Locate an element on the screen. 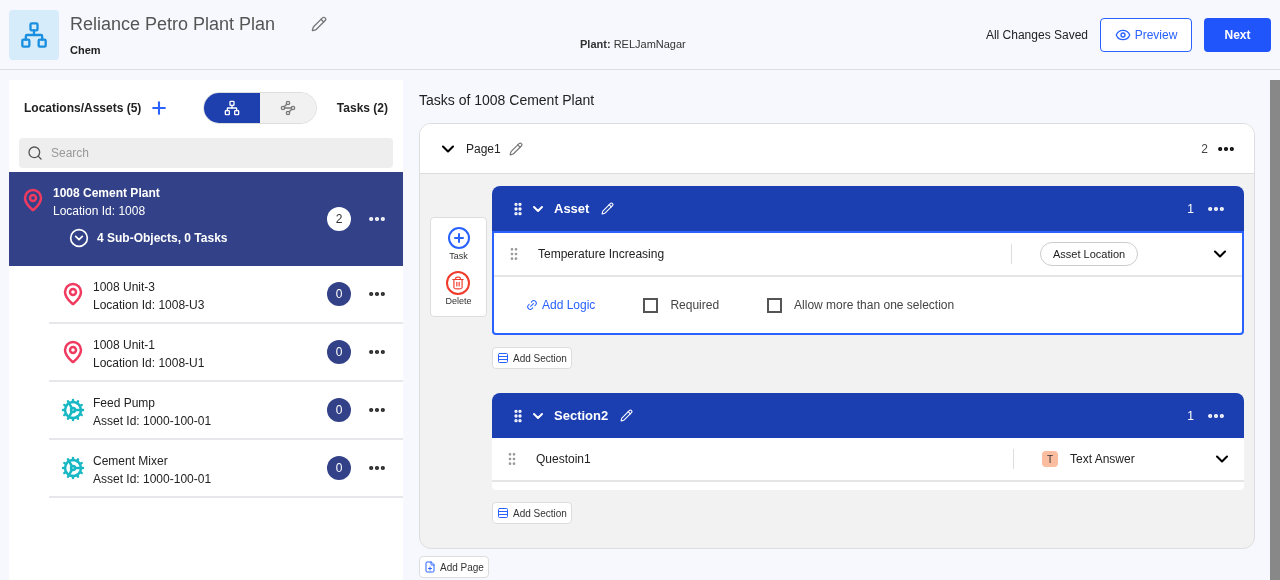 The image size is (1280, 580). plan-title: Reliance Petro Plant Plan is located at coordinates (173, 24).